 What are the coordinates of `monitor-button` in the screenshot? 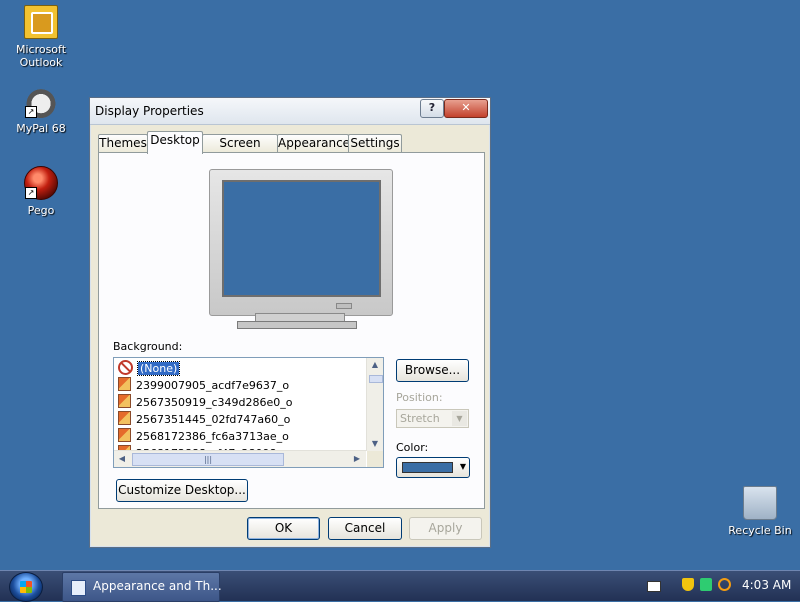 It's located at (344, 306).